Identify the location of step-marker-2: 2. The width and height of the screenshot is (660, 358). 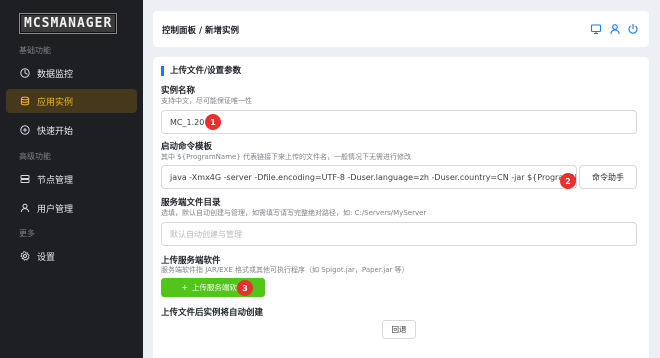
(568, 181).